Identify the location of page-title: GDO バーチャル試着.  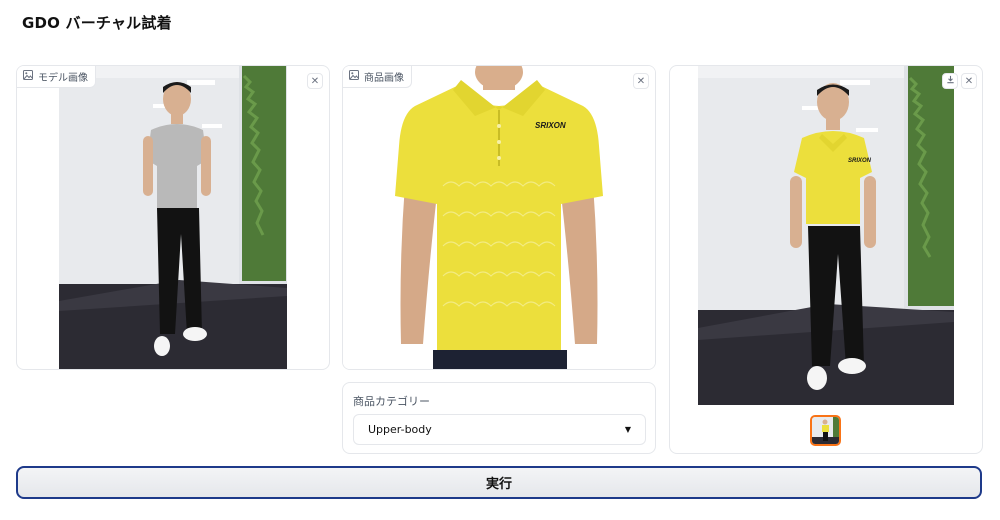
(97, 23).